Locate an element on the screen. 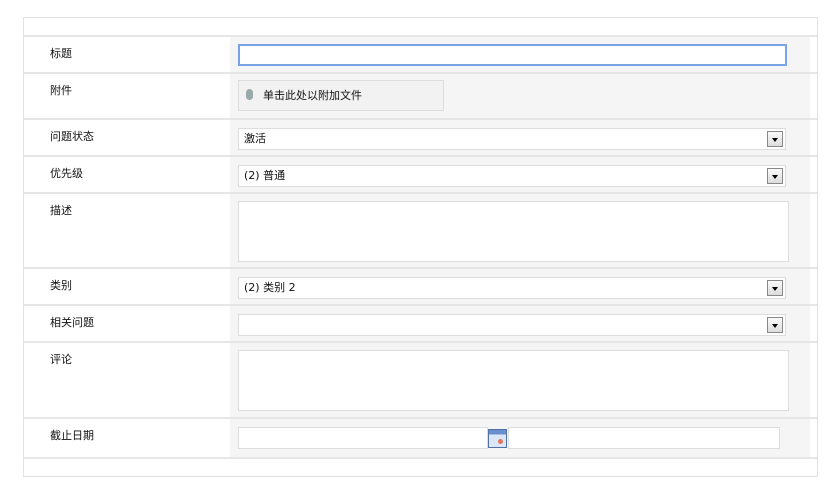 The image size is (830, 487). title-input is located at coordinates (512, 55).